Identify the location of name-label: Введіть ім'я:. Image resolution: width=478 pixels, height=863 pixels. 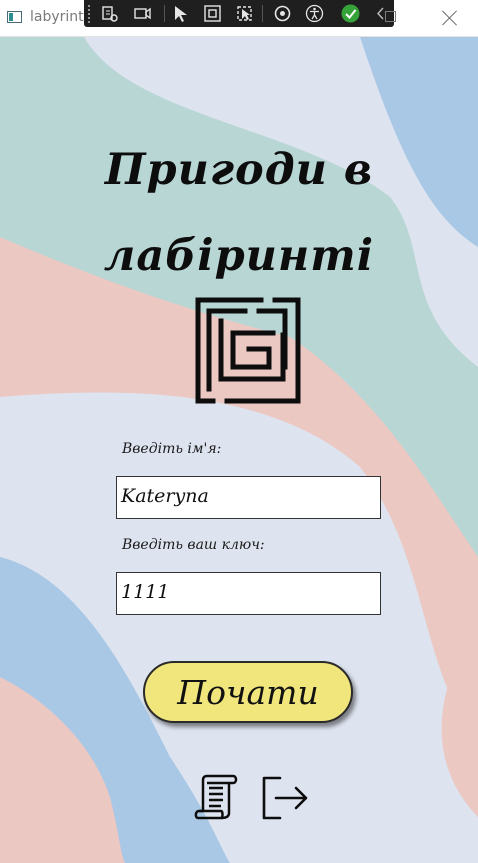
(172, 449).